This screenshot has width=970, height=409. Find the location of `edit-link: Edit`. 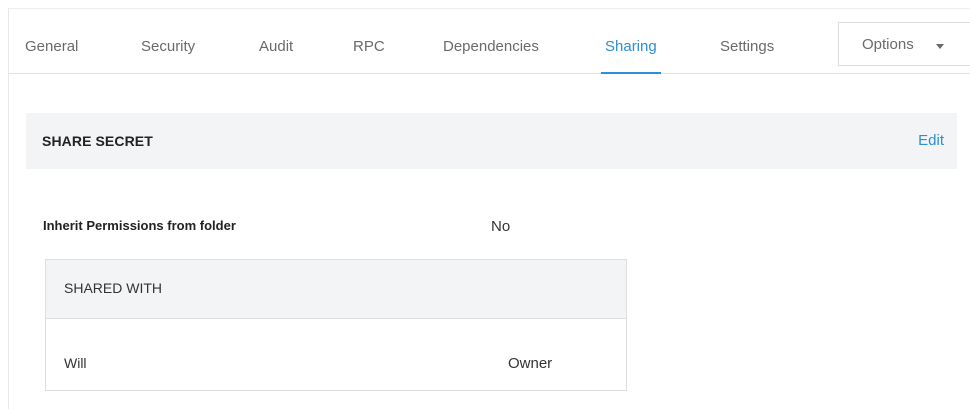

edit-link: Edit is located at coordinates (931, 140).